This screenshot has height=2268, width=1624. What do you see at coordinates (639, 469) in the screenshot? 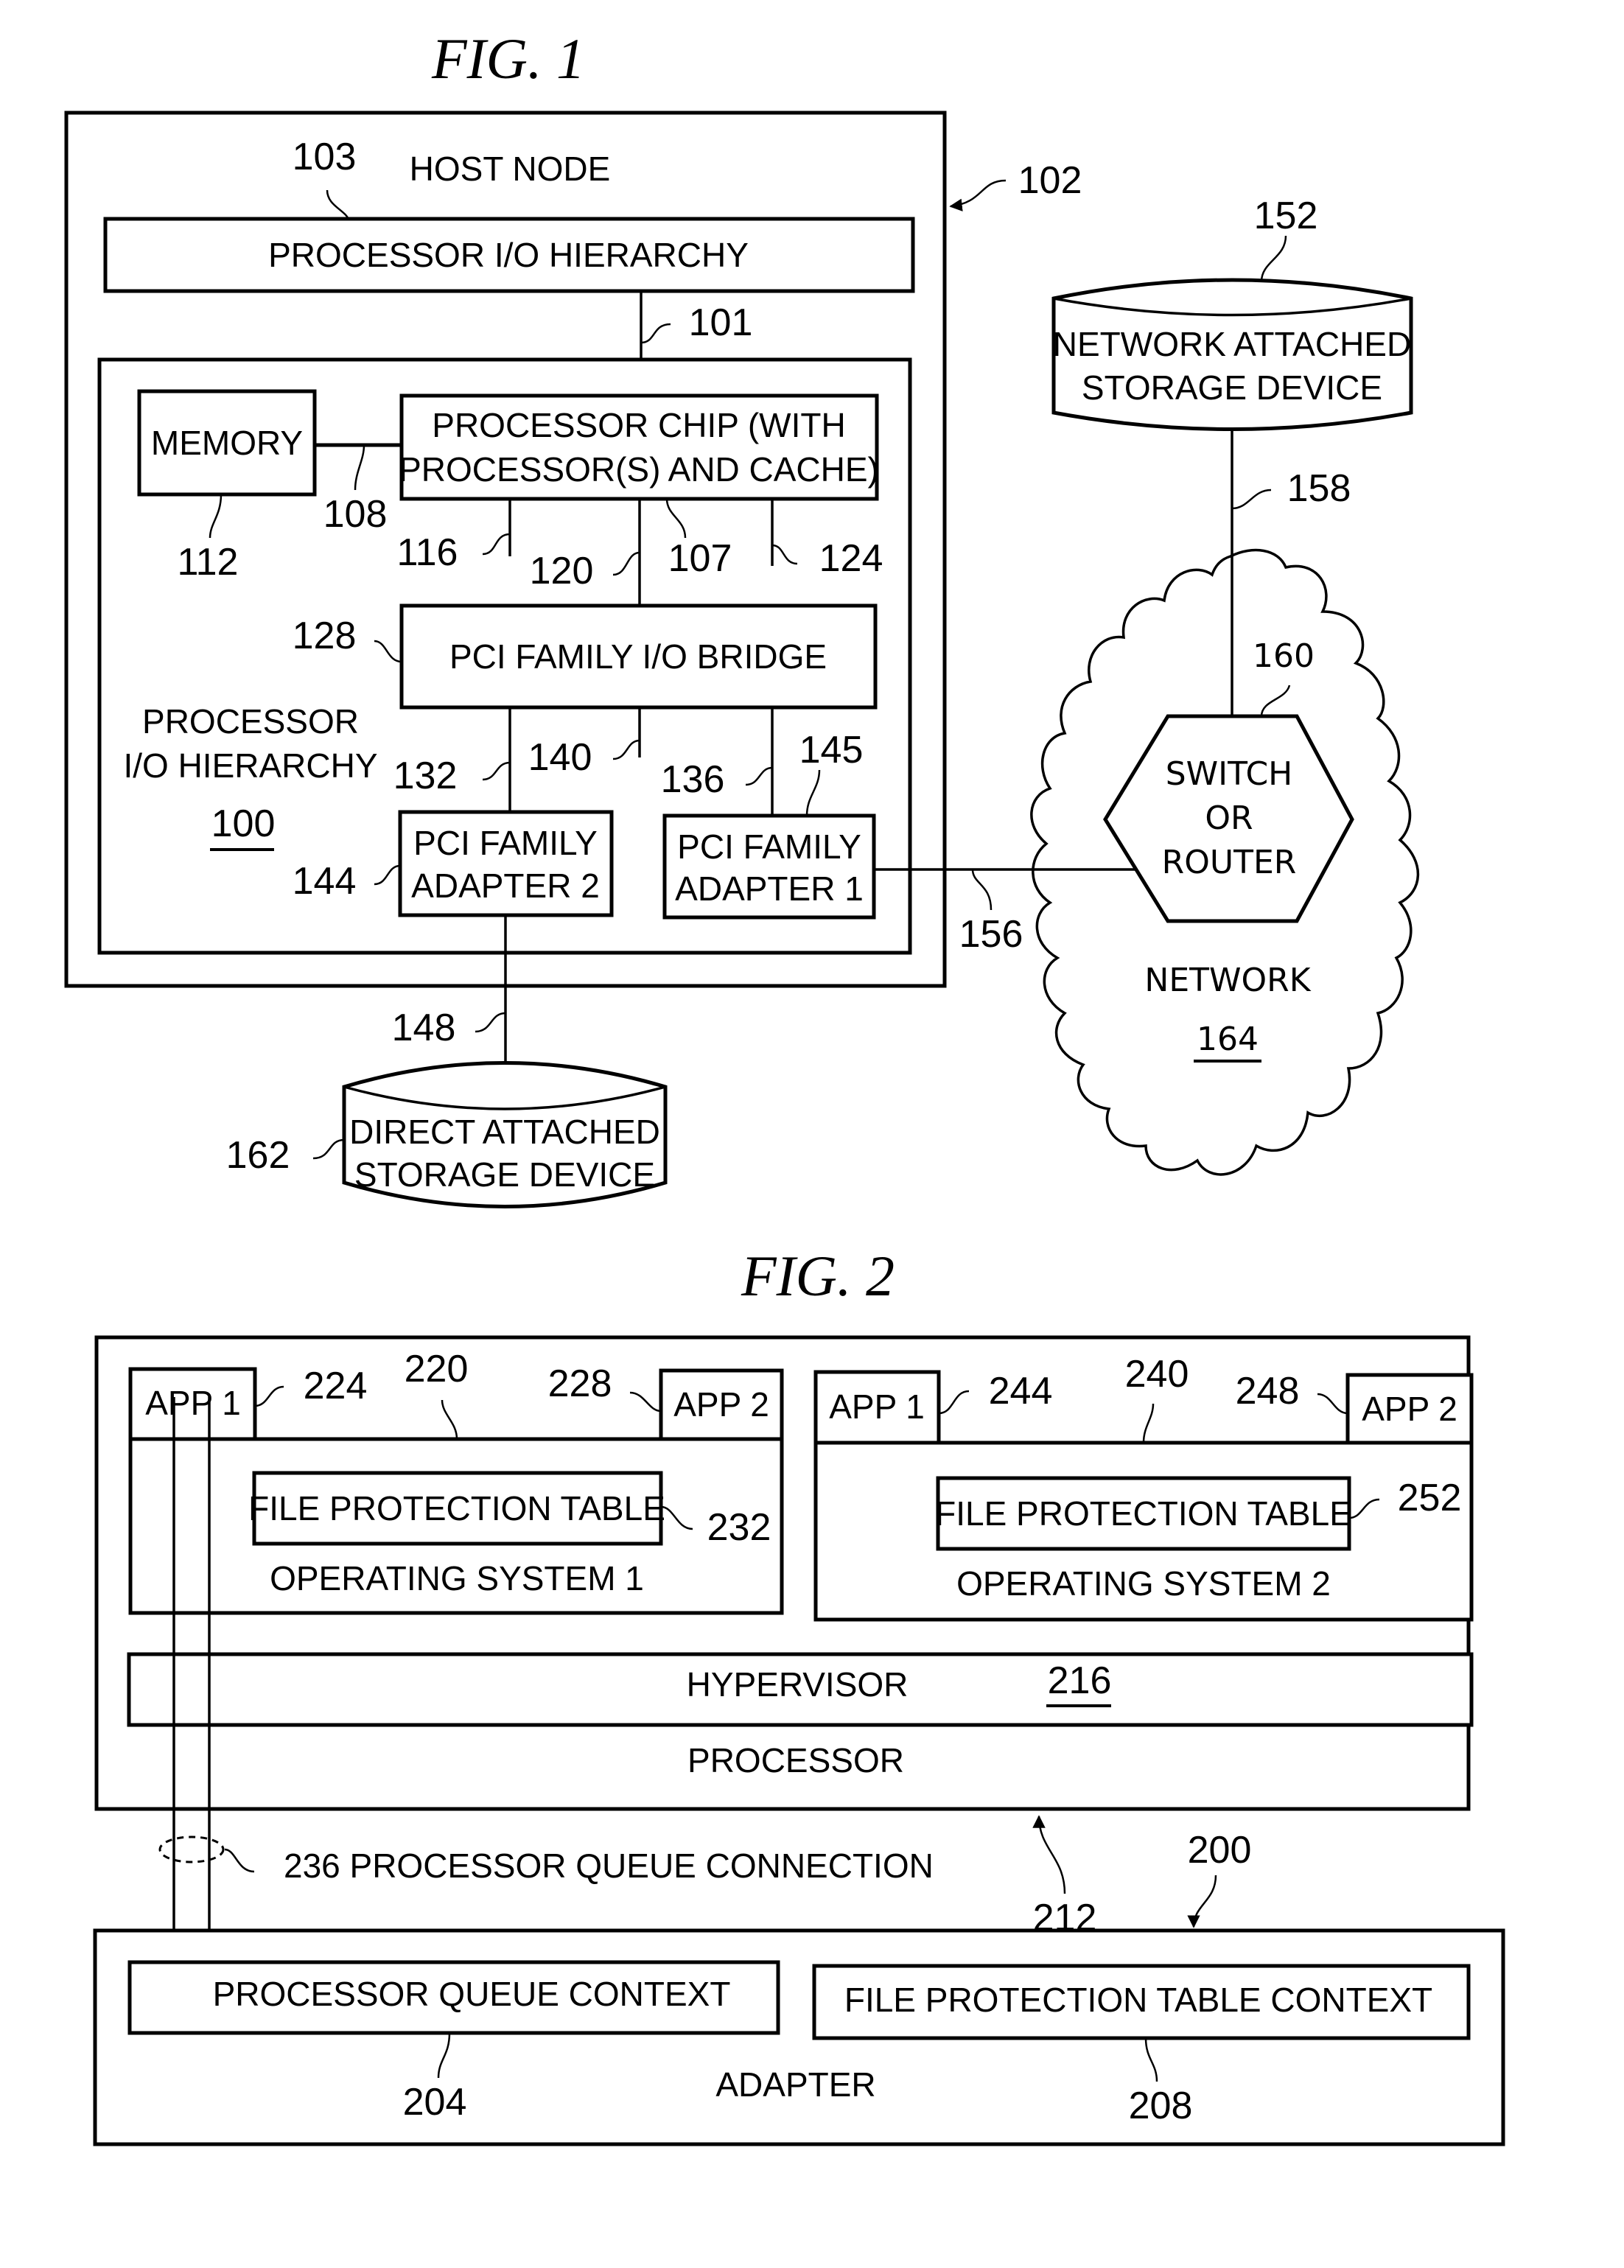
I see `svg-text: PROCESSOR(S) AND CACHE)` at bounding box center [639, 469].